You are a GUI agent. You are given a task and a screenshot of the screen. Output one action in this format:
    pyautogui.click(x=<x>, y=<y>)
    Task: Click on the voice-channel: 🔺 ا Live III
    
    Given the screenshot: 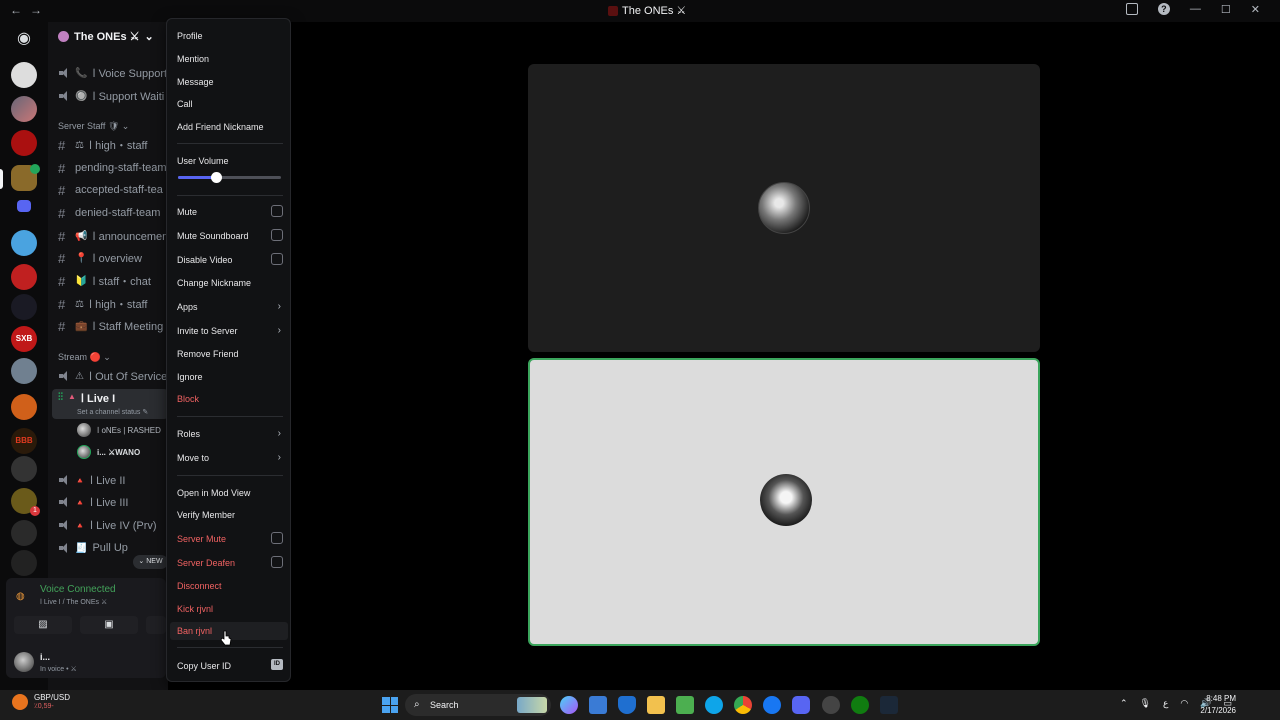 What is the action you would take?
    pyautogui.click(x=93, y=502)
    